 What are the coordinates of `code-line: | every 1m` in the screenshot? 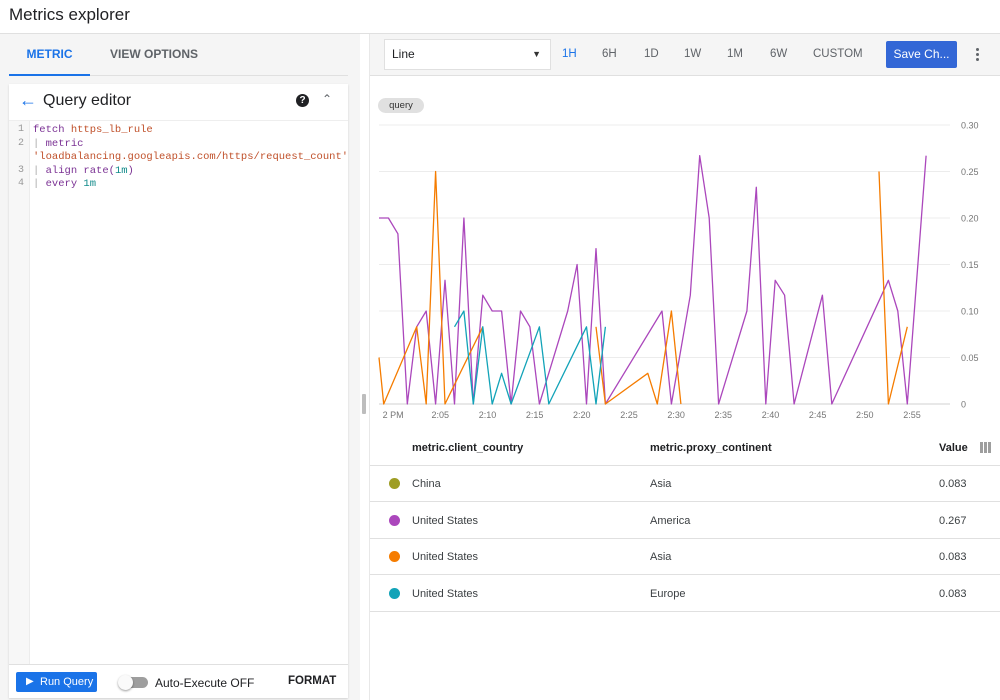 It's located at (64, 185).